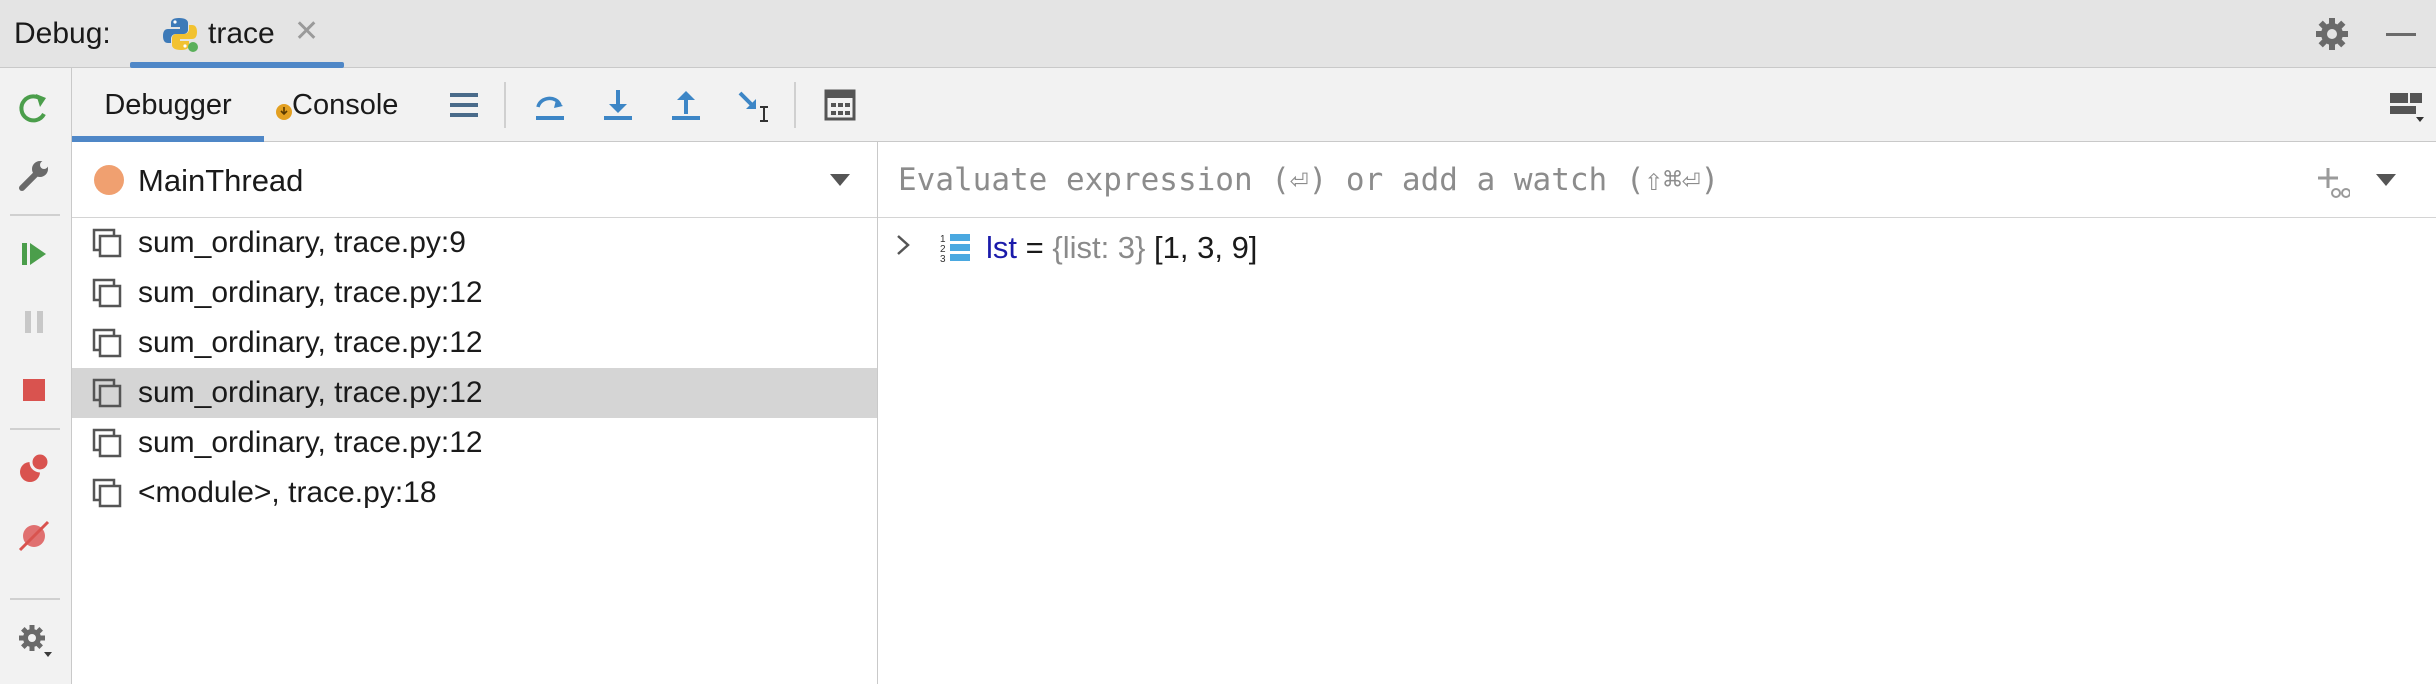  I want to click on settings-icon, so click(34, 640).